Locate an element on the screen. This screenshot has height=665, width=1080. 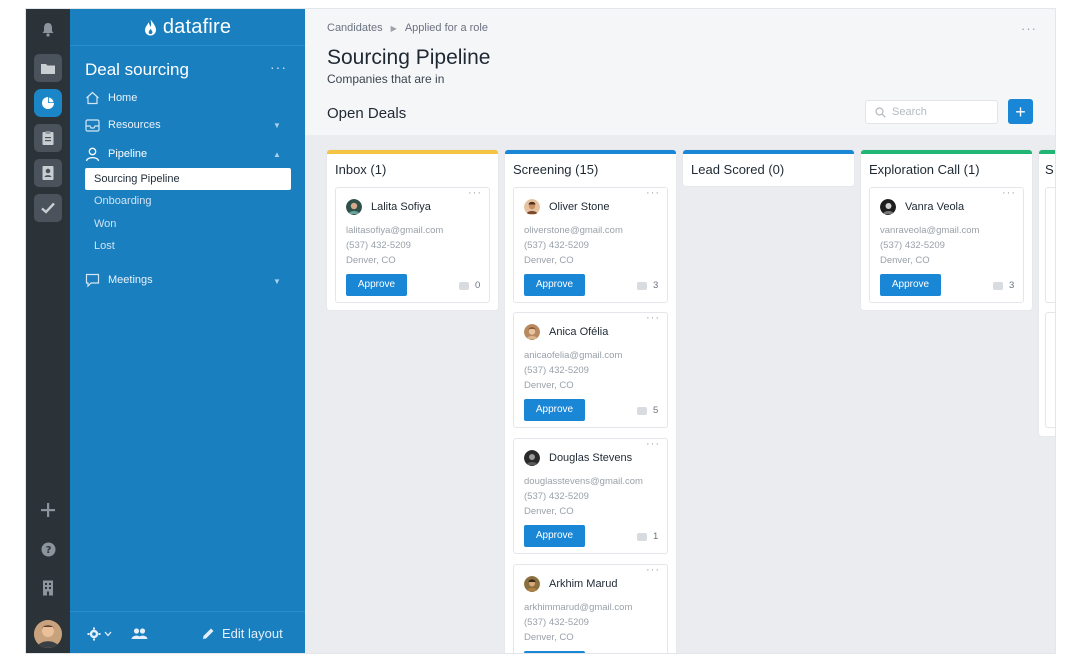
column-lead-scored: Lead Scored (0) is located at coordinates (768, 168).